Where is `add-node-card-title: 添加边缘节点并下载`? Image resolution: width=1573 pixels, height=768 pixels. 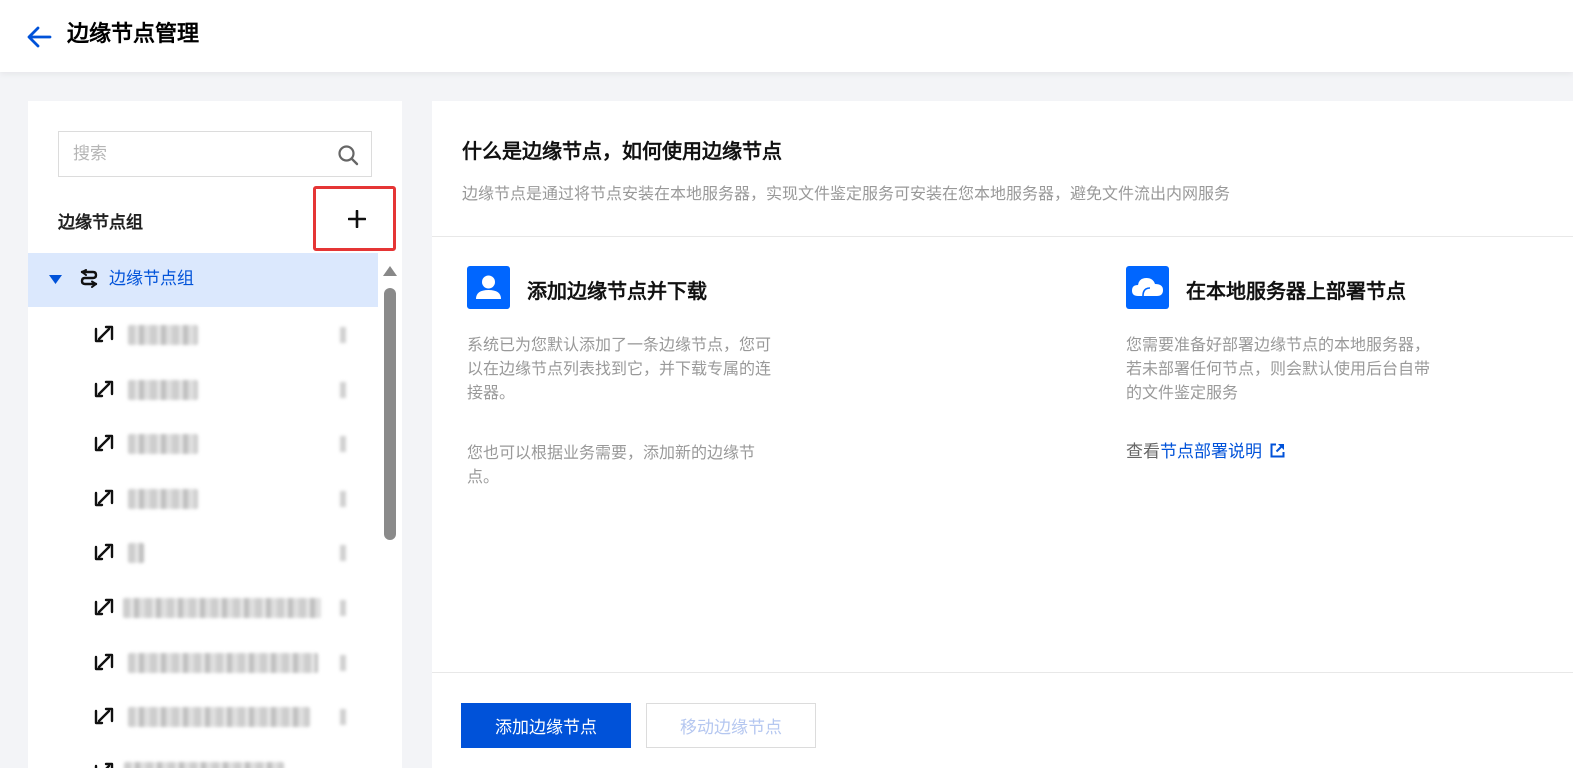 add-node-card-title: 添加边缘节点并下载 is located at coordinates (617, 291).